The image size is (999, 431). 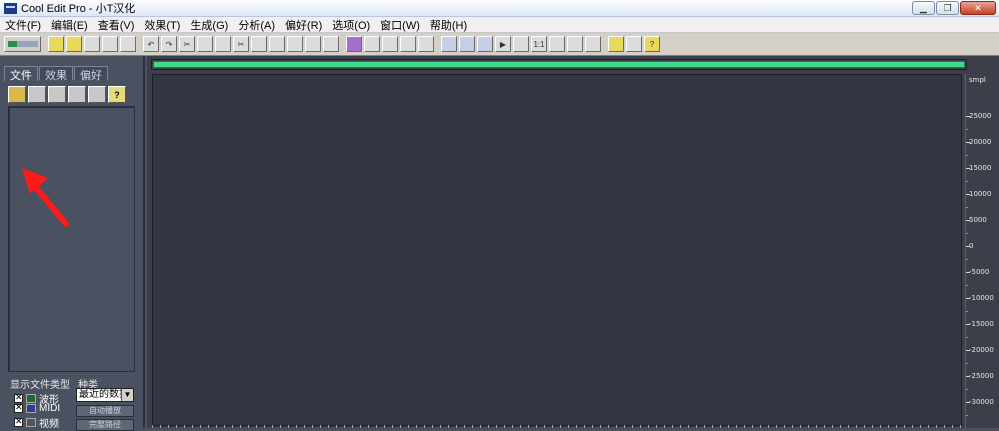 I want to click on sort-dropdown: 最近的数排 ▼, so click(x=105, y=395).